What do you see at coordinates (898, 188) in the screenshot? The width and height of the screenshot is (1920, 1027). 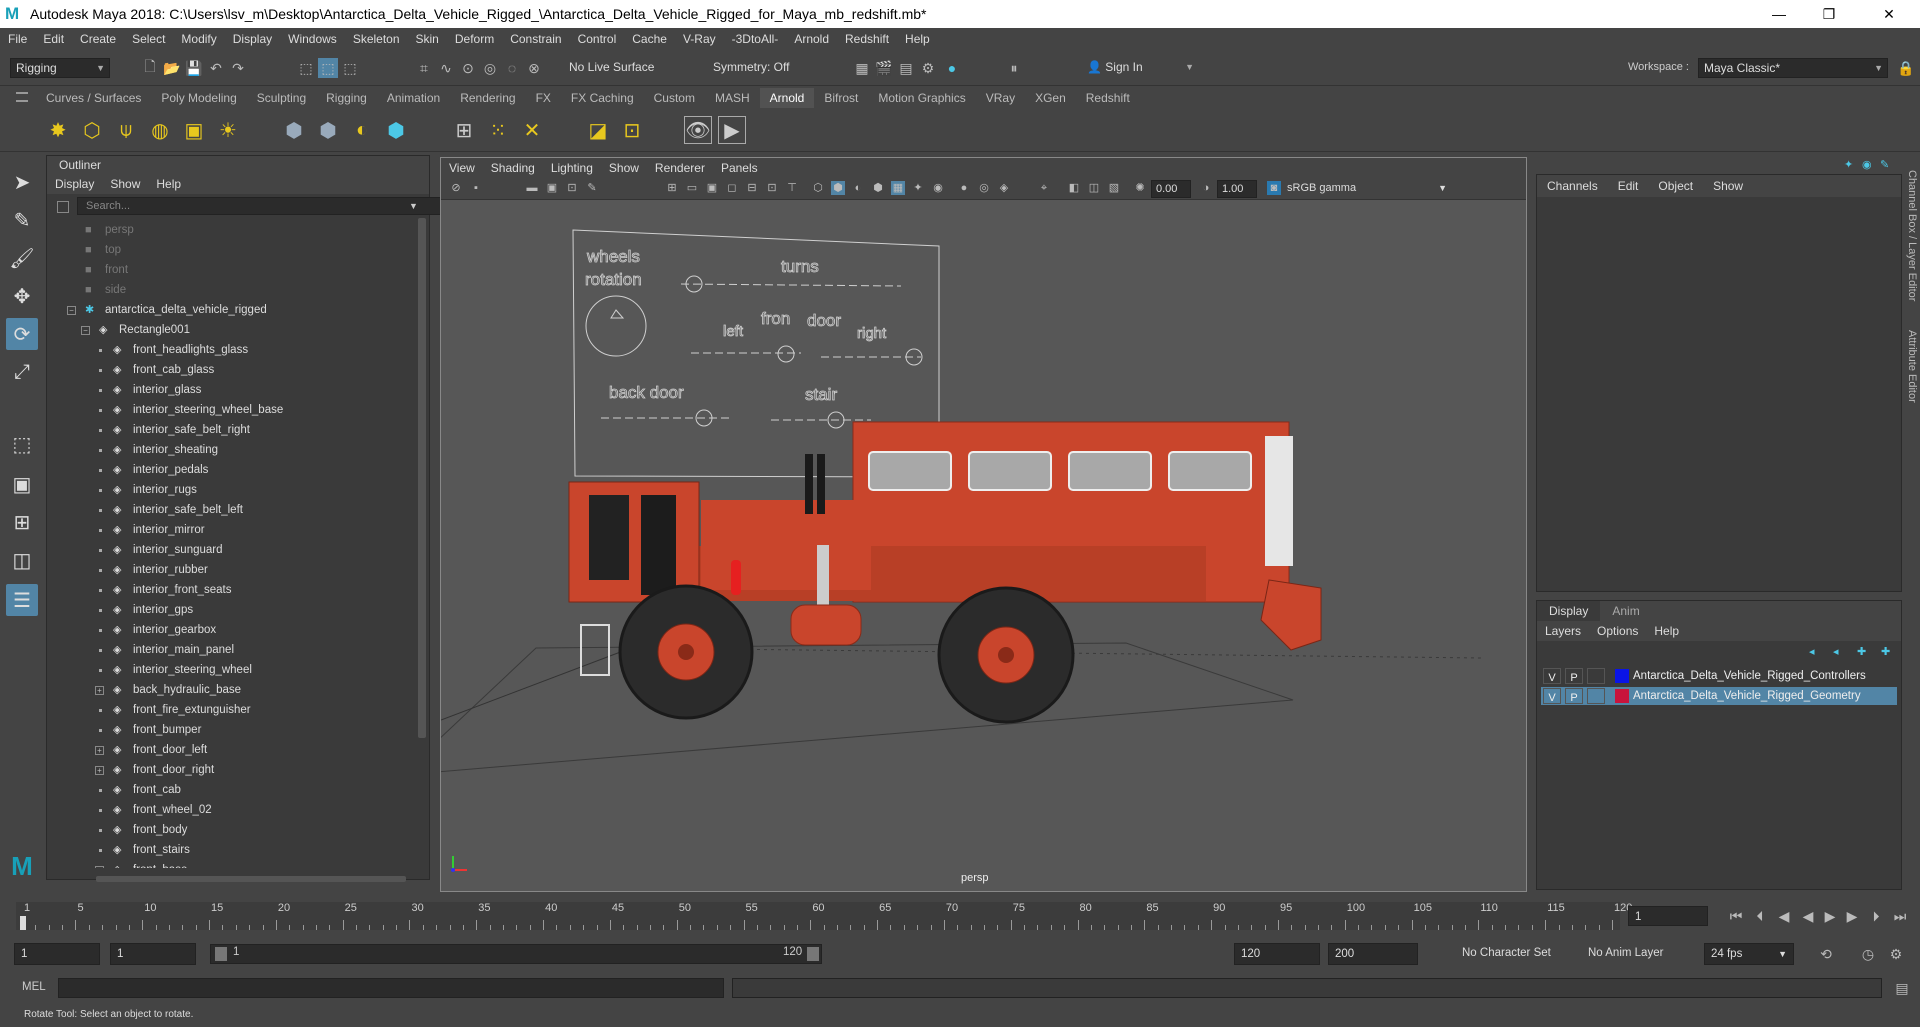 I see `textured-icon: ▦` at bounding box center [898, 188].